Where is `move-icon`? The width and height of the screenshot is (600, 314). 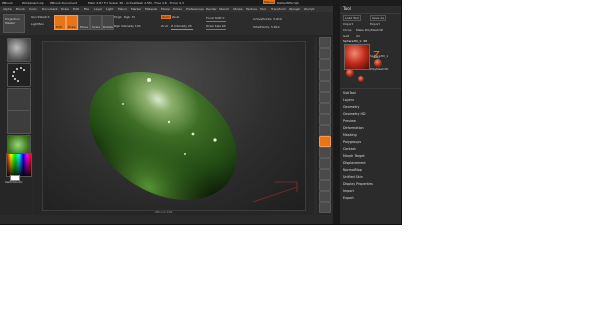 move-icon is located at coordinates (325, 152).